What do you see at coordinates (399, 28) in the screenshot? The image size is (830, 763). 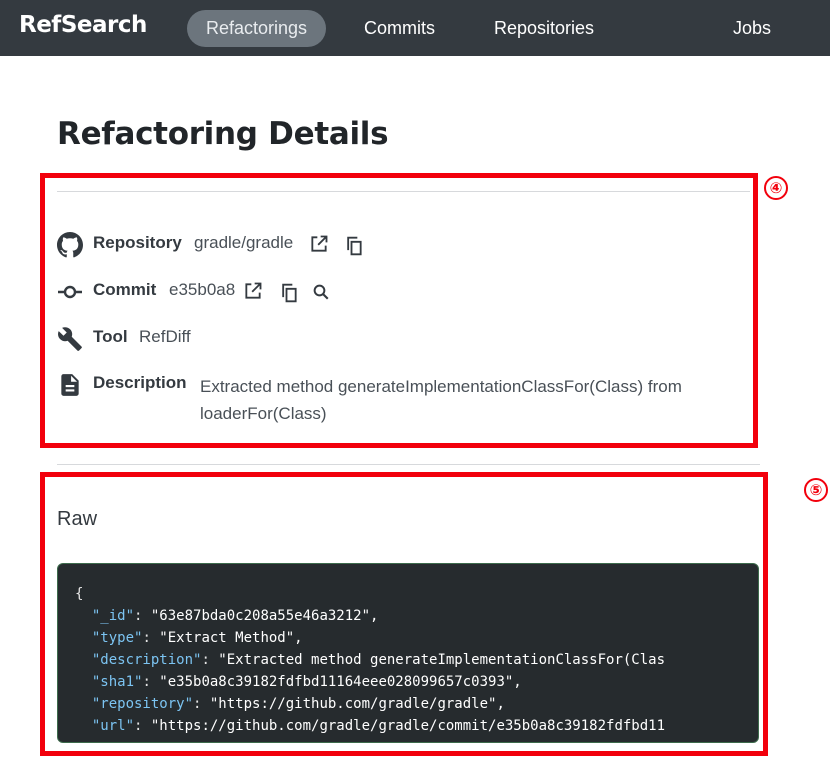 I see `nav-tab-commits: Commits` at bounding box center [399, 28].